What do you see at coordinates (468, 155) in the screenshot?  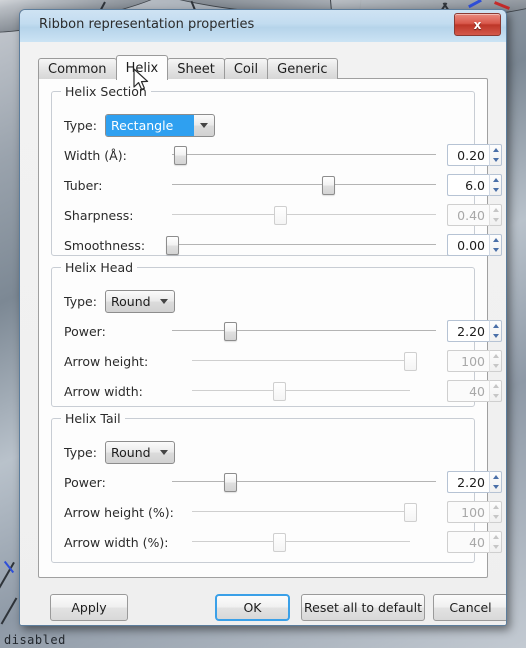 I see `spinbox-value: 0.20` at bounding box center [468, 155].